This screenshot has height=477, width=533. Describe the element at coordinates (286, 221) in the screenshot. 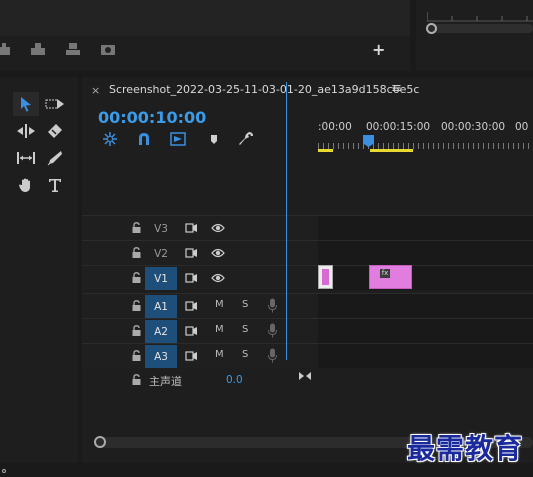

I see `playhead-line` at that location.